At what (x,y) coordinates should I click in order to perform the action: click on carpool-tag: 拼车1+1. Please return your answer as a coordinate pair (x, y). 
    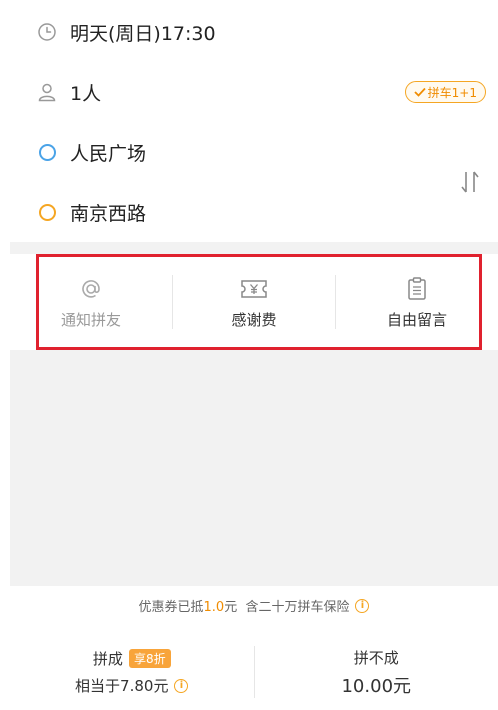
    Looking at the image, I should click on (445, 92).